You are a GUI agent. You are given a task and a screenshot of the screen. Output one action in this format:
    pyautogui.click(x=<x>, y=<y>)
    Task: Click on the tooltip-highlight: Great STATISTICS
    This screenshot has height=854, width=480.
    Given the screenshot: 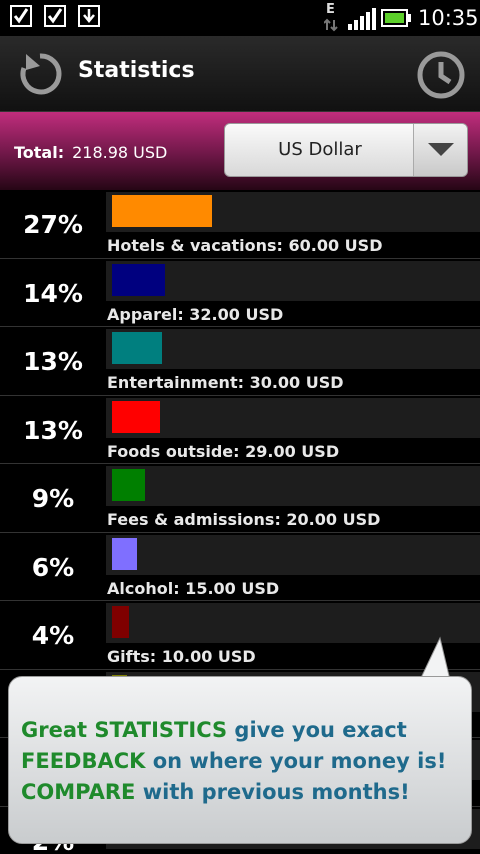 What is the action you would take?
    pyautogui.click(x=124, y=730)
    